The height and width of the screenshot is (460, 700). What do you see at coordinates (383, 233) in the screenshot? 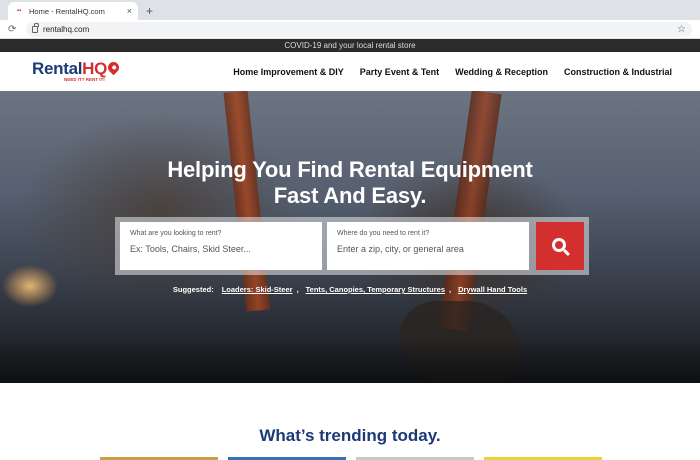
I see `where-field-label: Where do you need to rent it?` at bounding box center [383, 233].